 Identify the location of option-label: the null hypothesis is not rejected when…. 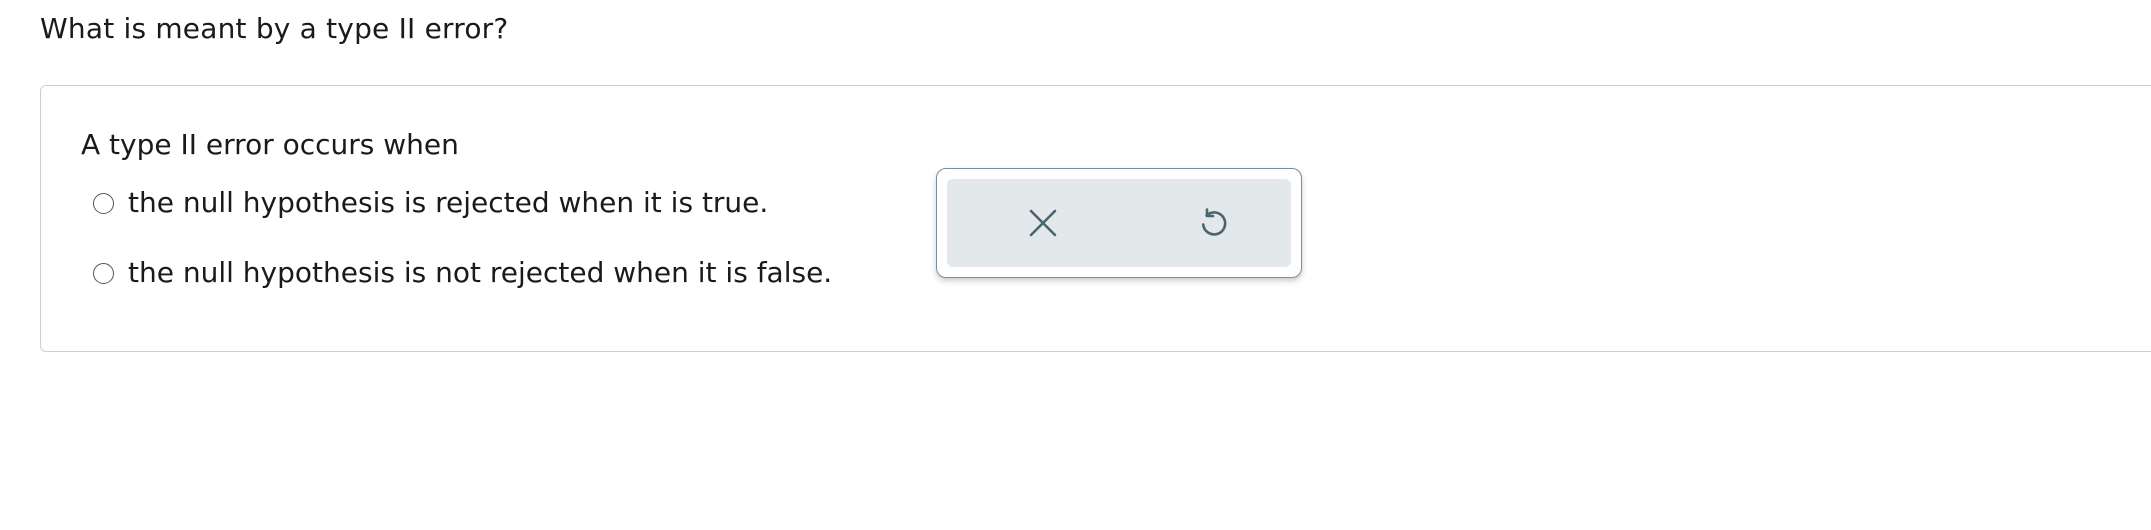
(480, 272).